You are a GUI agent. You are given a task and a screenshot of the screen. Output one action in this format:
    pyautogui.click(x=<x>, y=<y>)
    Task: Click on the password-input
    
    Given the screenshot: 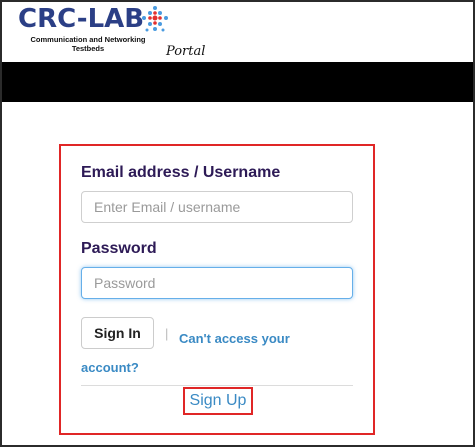 What is the action you would take?
    pyautogui.click(x=217, y=283)
    